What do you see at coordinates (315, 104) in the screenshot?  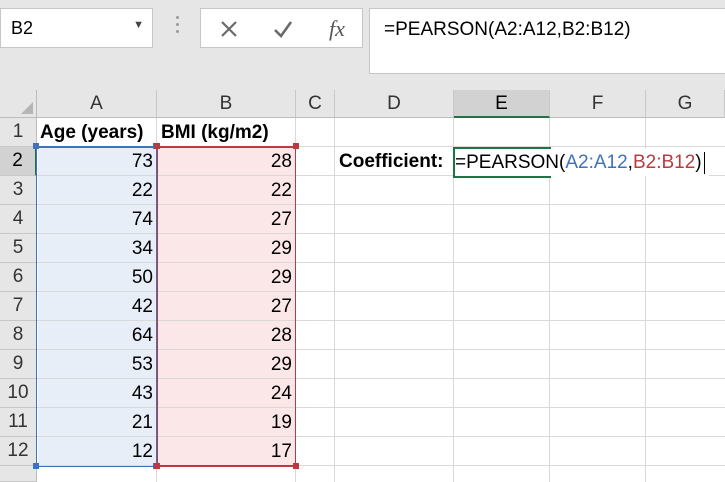 I see `column-header-c: C` at bounding box center [315, 104].